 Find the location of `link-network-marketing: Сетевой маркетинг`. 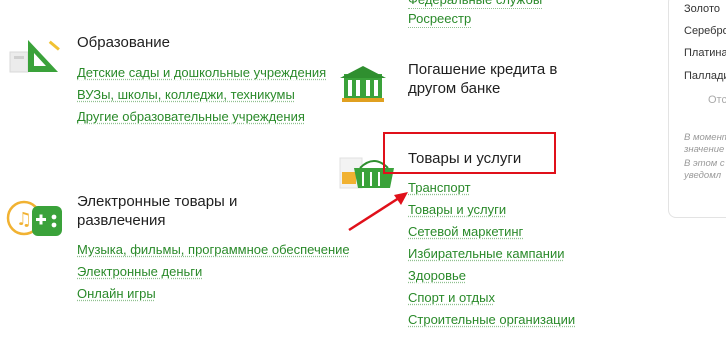

link-network-marketing: Сетевой маркетинг is located at coordinates (491, 232).